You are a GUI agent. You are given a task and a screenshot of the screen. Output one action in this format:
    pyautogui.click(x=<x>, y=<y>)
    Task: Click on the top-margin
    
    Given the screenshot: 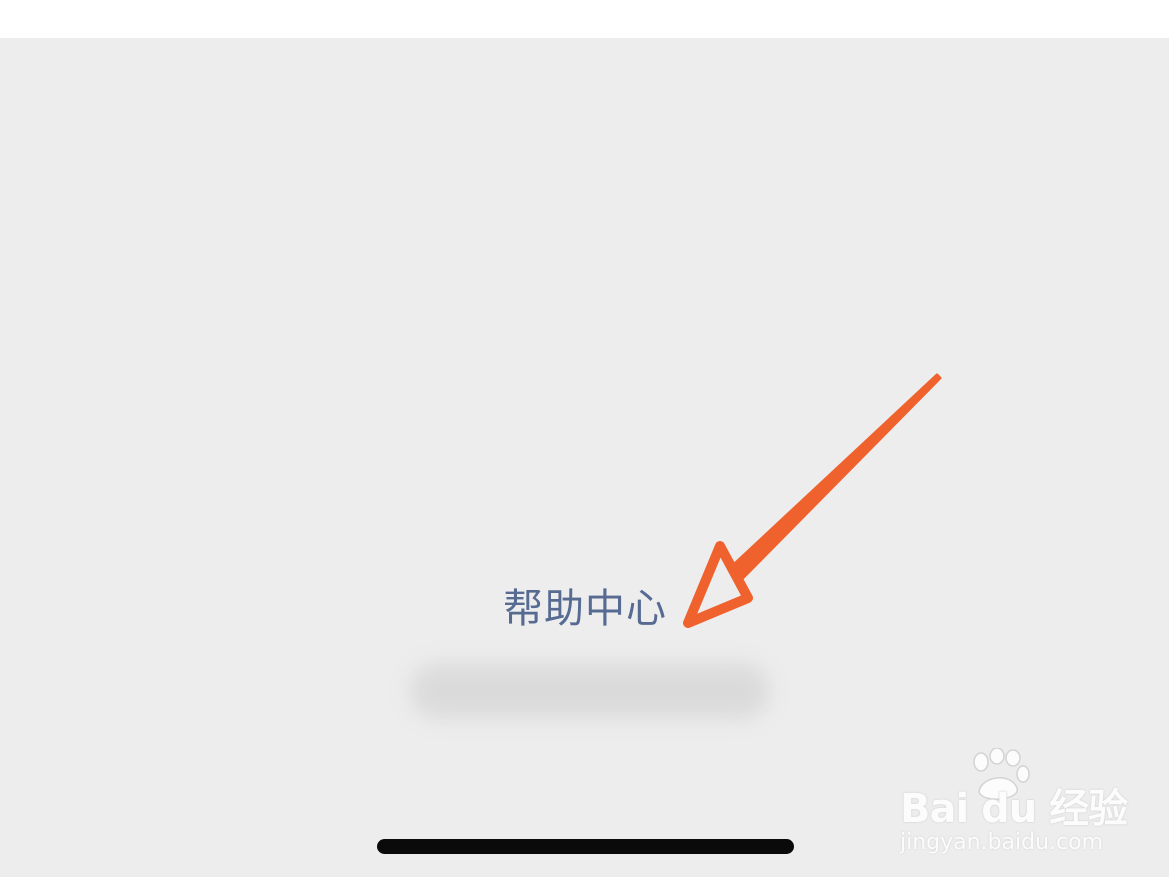 What is the action you would take?
    pyautogui.click(x=584, y=19)
    